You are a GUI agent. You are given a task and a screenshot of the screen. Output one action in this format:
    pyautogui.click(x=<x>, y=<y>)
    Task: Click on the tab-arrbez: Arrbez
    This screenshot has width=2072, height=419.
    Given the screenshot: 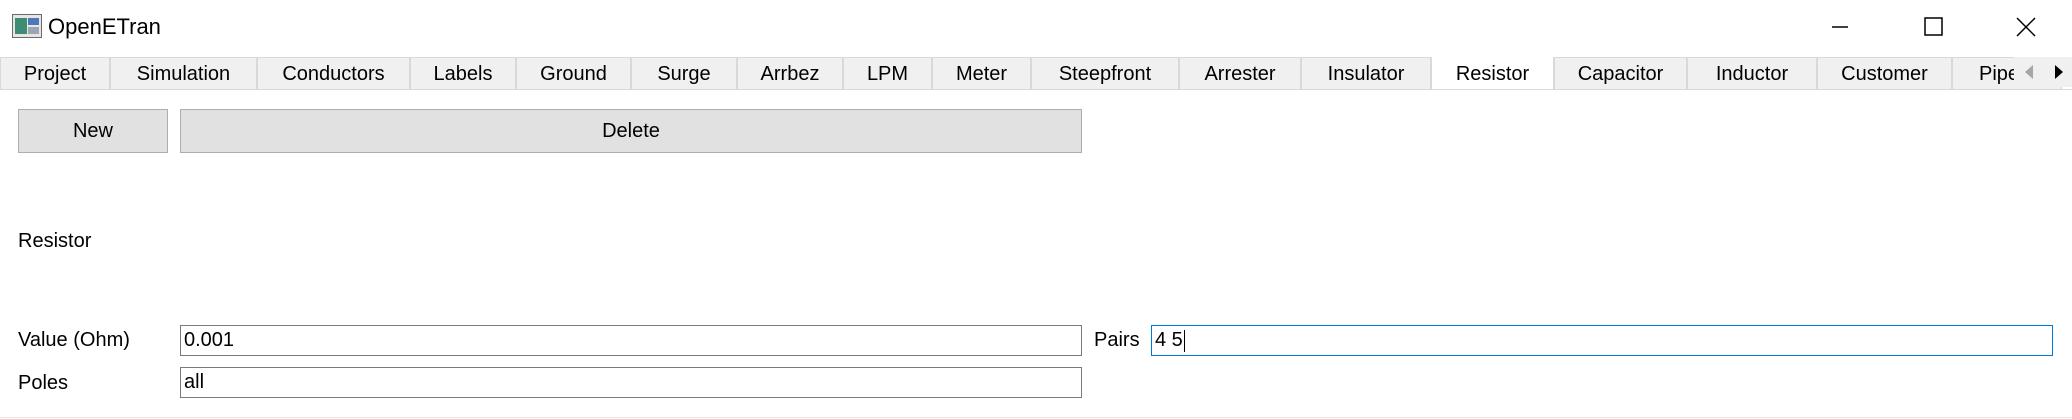 What is the action you would take?
    pyautogui.click(x=790, y=73)
    